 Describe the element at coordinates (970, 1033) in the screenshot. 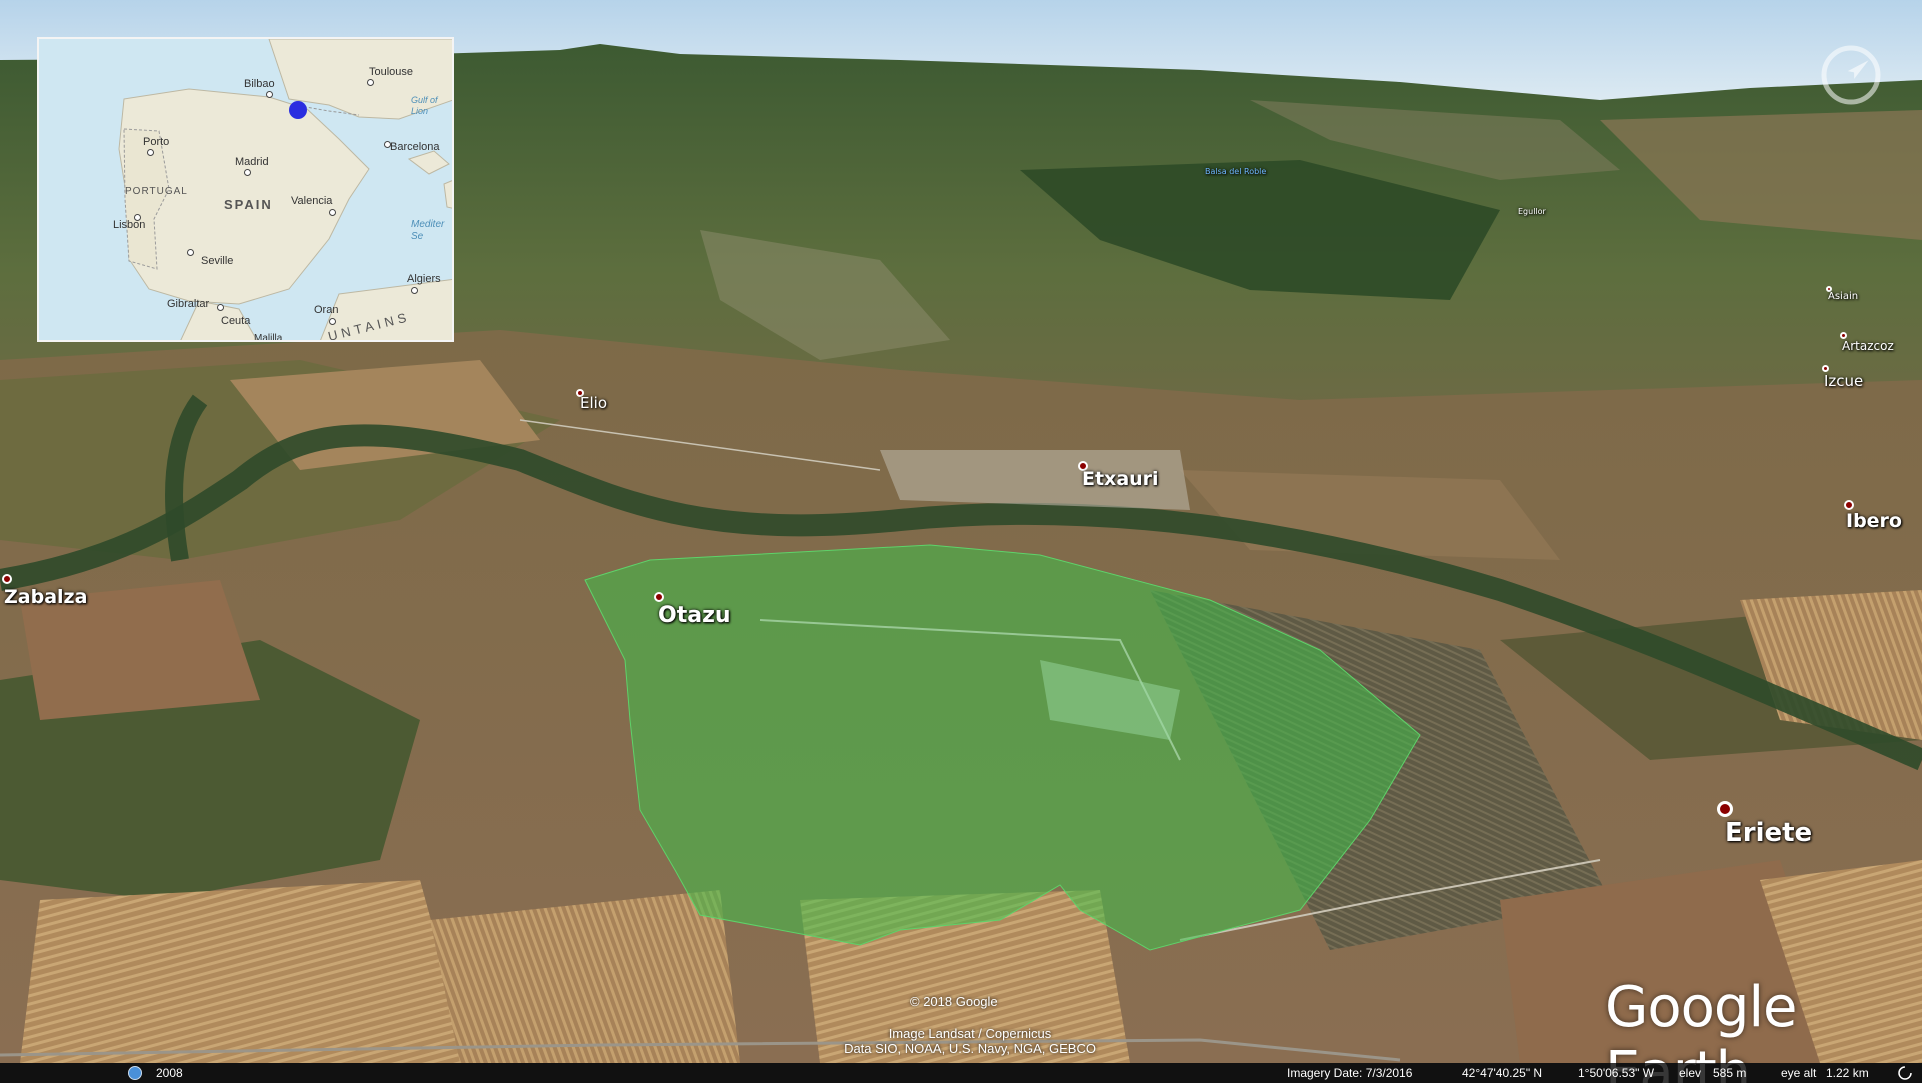

I see `credits-line-1: Image Landsat / Copernicus` at that location.